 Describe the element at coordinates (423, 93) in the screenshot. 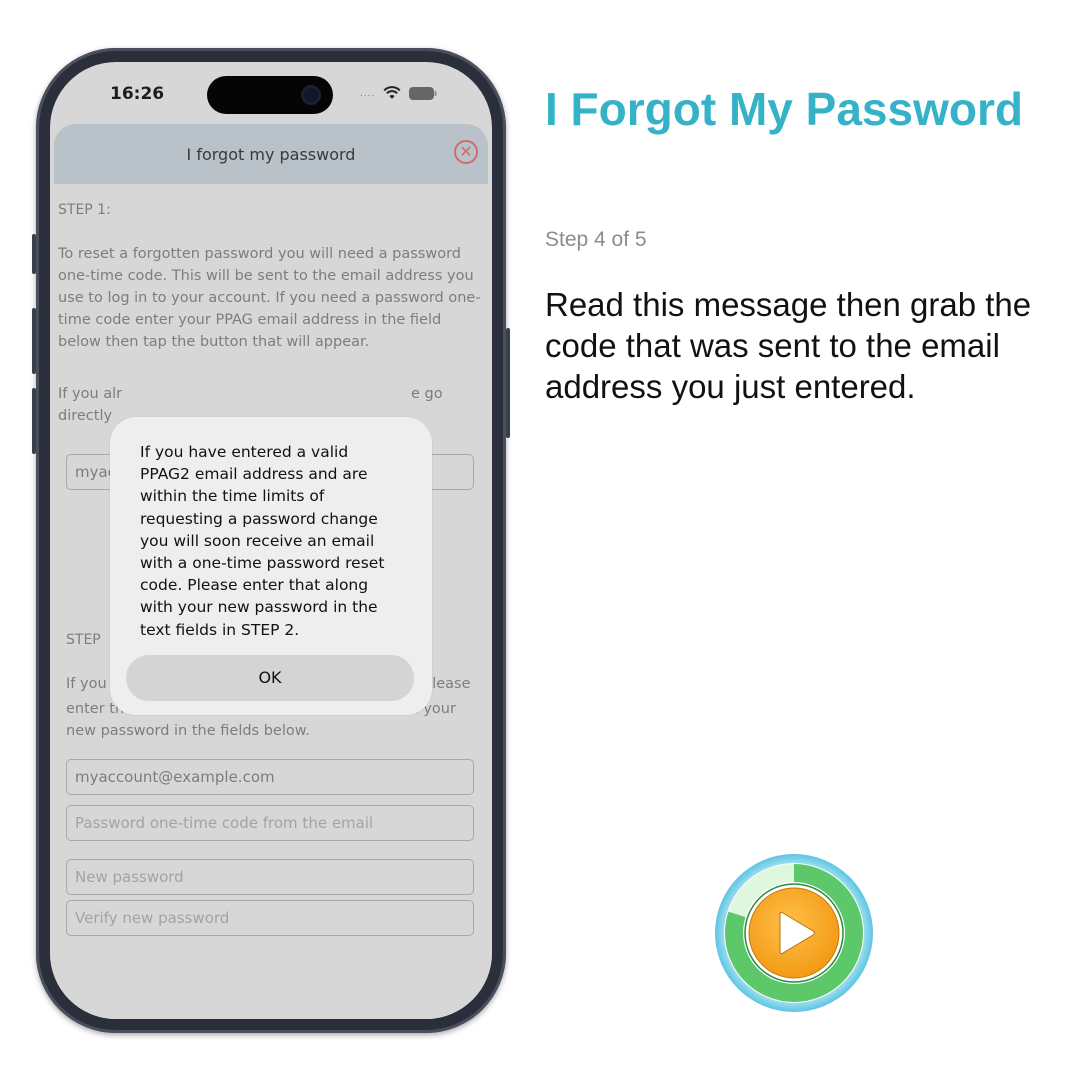

I see `battery-icon` at that location.